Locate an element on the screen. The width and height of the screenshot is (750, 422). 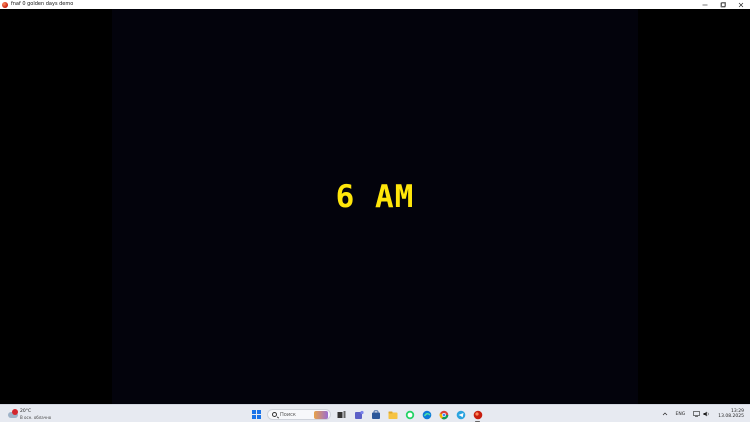
edge-icon is located at coordinates (426, 414).